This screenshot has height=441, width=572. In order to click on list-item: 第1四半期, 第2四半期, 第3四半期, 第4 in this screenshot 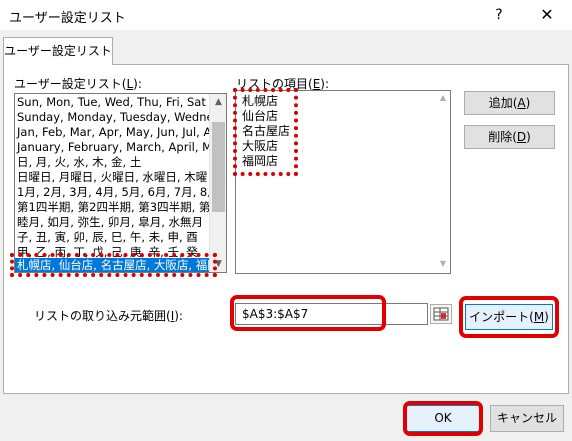, I will do `click(117, 207)`.